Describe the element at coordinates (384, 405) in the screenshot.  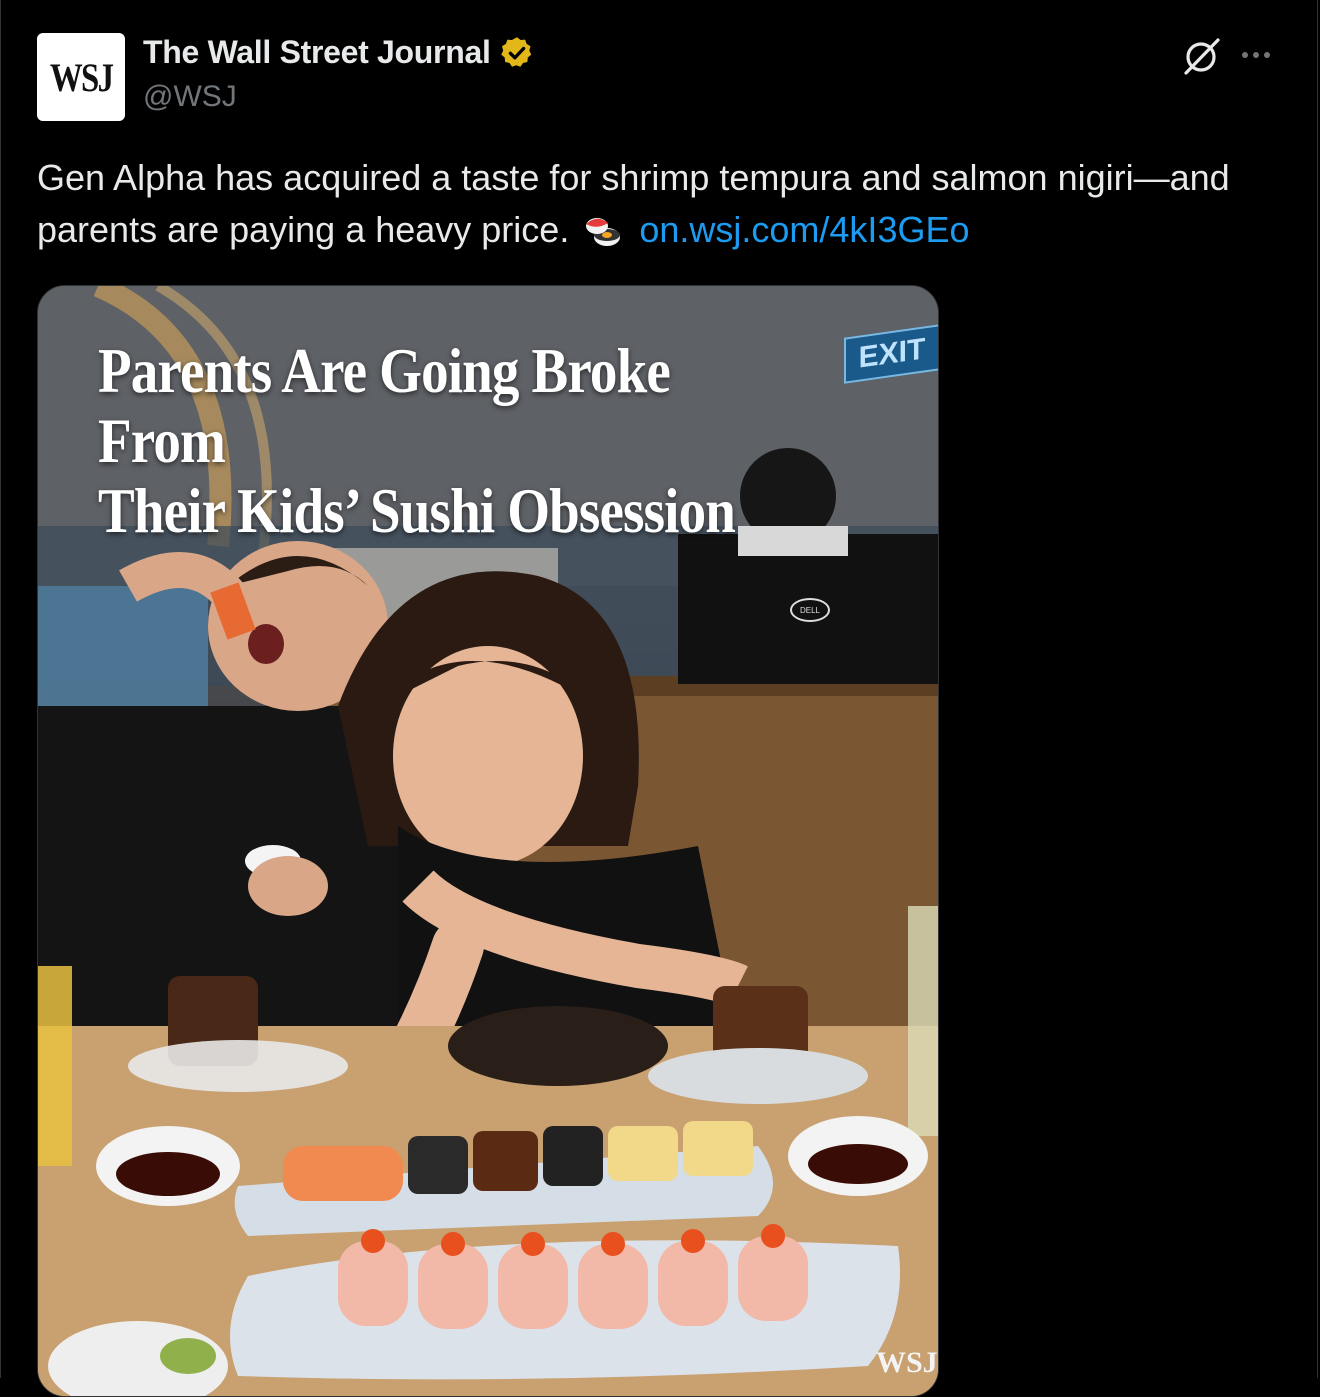
I see `headline-line-1: Parents Are Going Broke From` at that location.